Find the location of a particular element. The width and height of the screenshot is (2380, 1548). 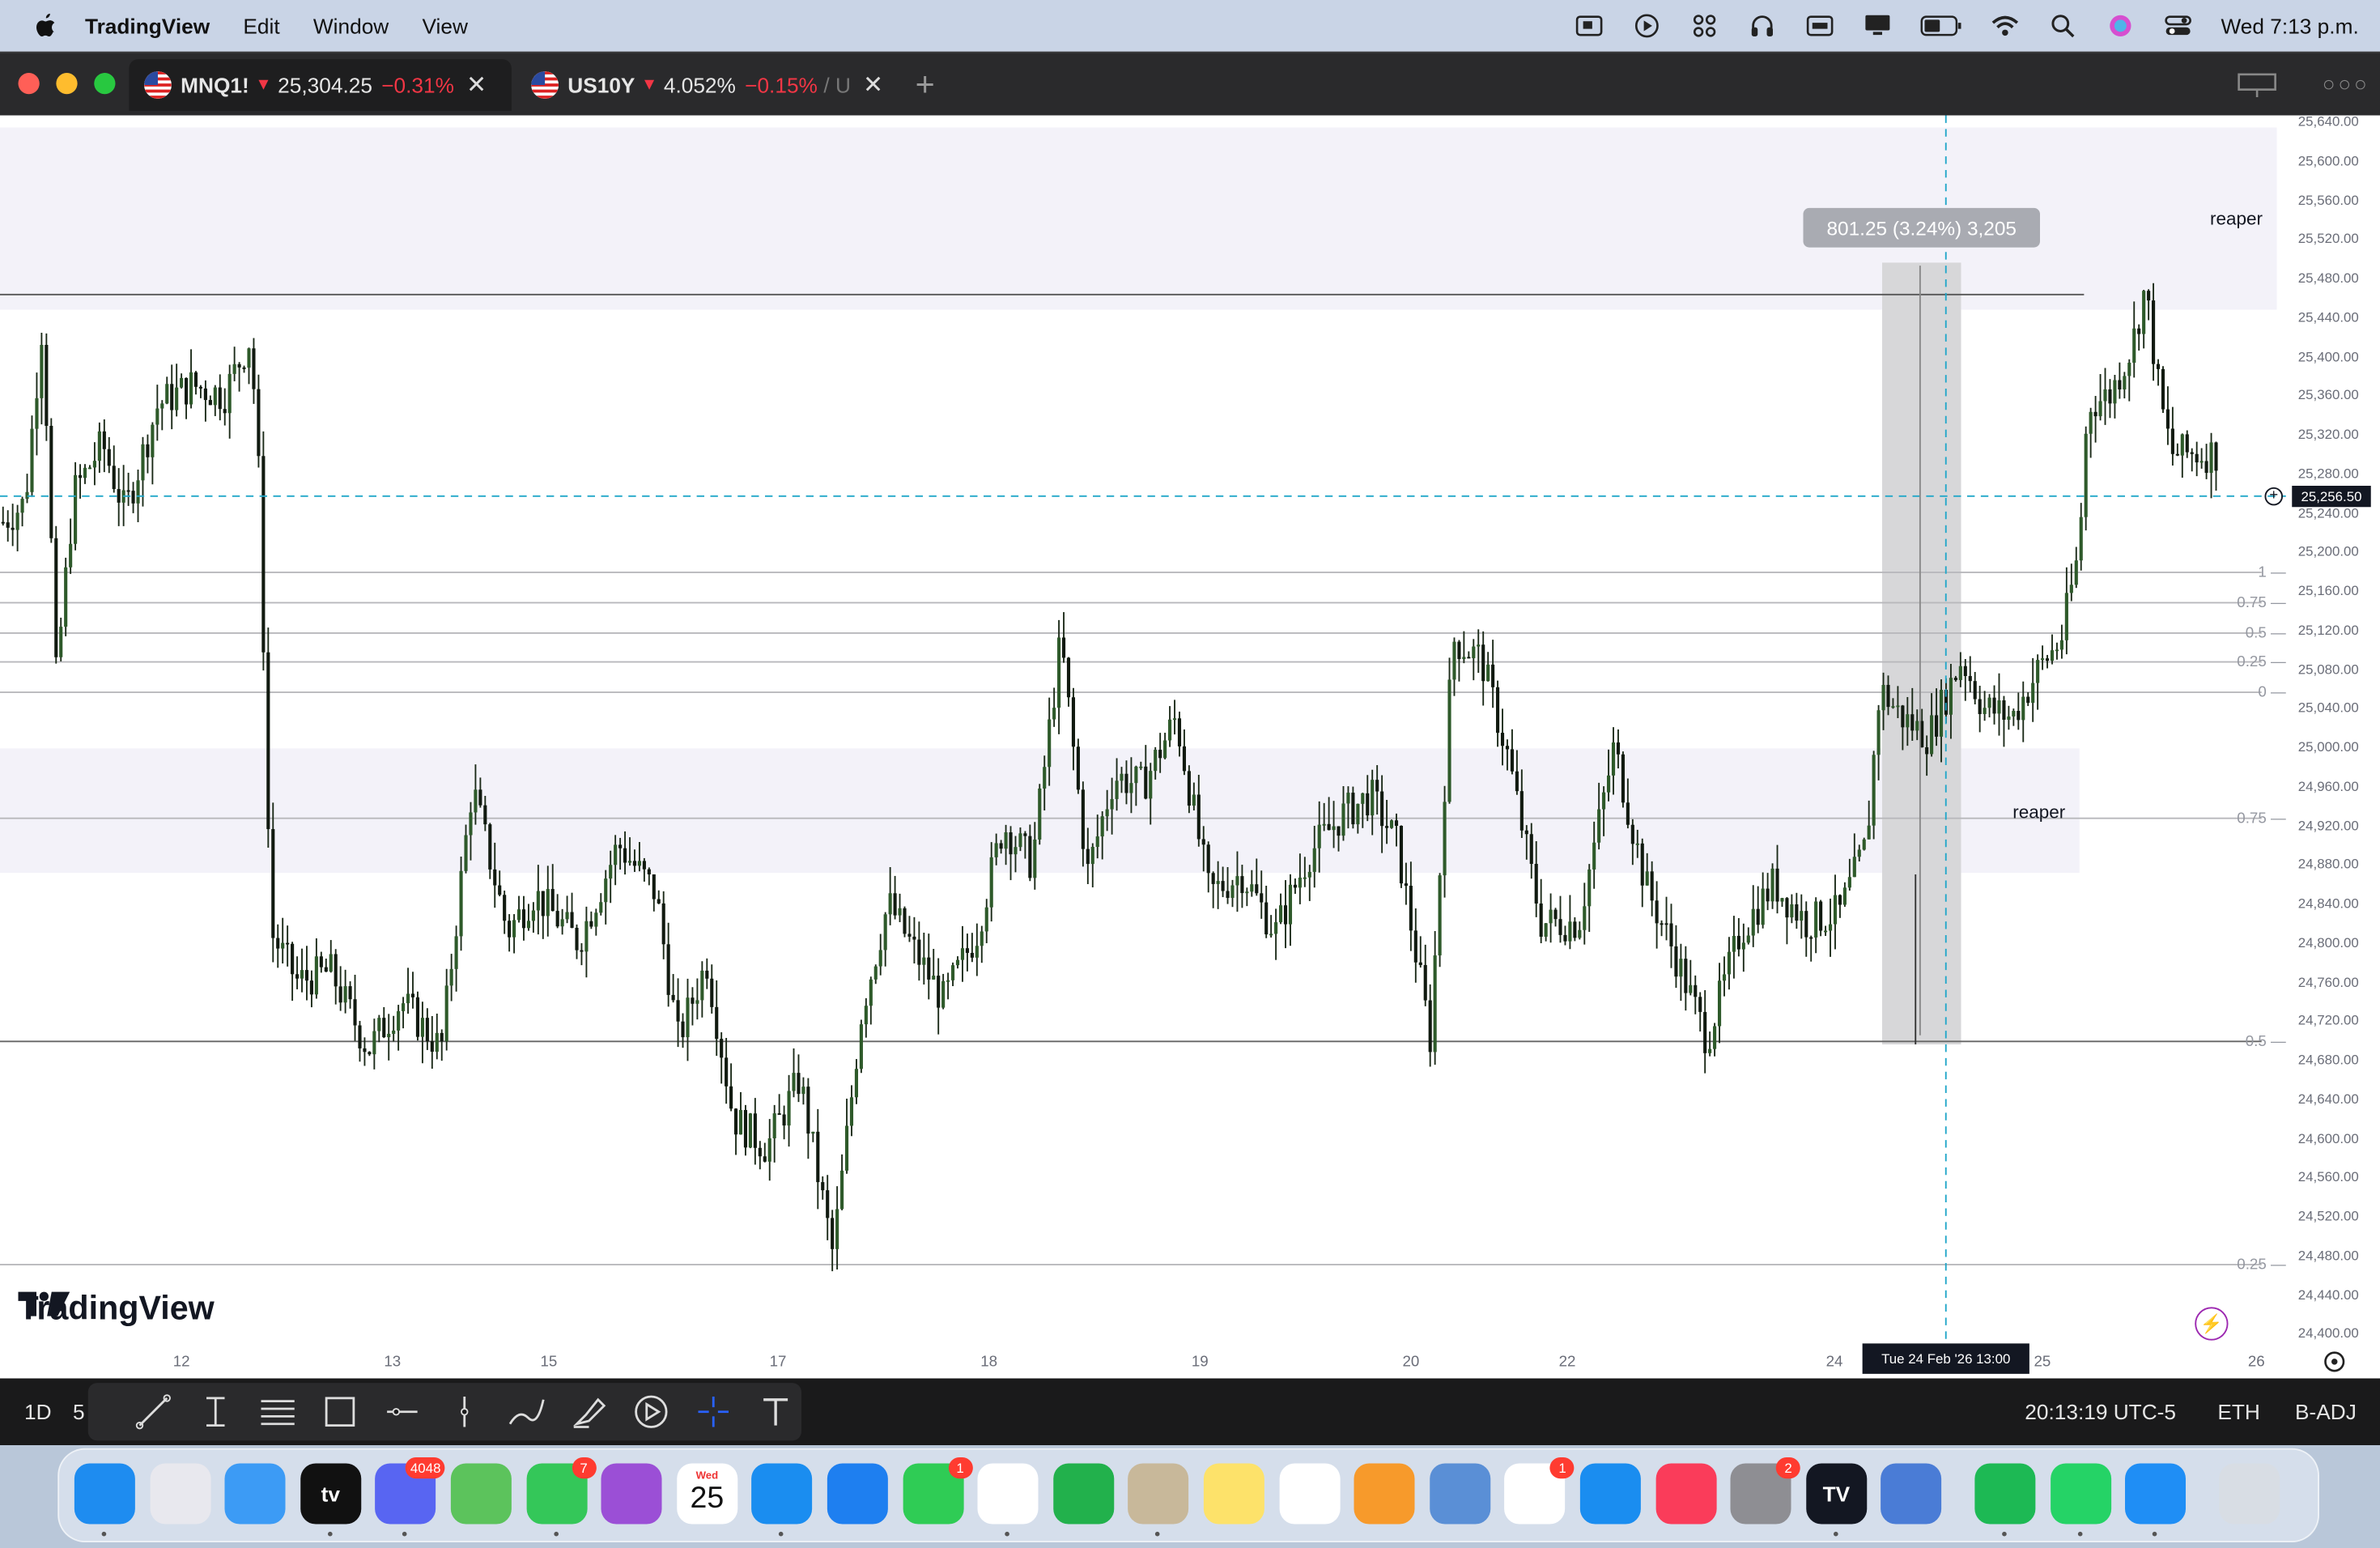

server-time: 20:13:19 UTC-5 is located at coordinates (2100, 1412).